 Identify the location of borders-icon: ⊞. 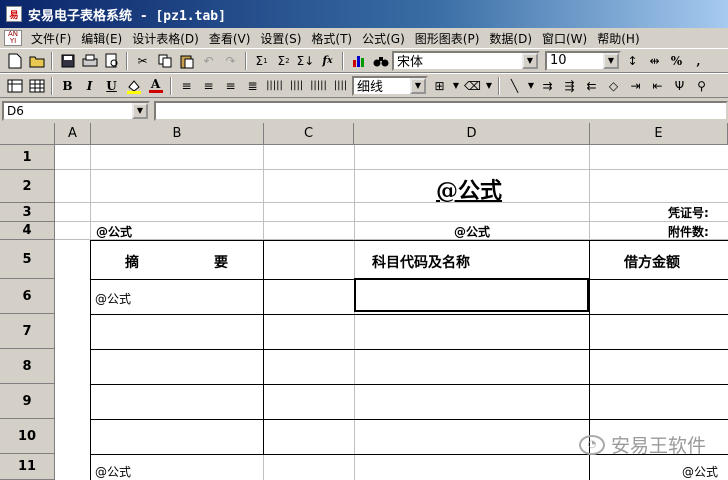
(439, 86).